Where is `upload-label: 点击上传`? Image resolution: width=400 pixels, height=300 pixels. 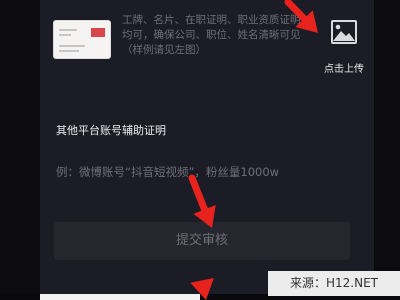
upload-label: 点击上传 is located at coordinates (344, 69).